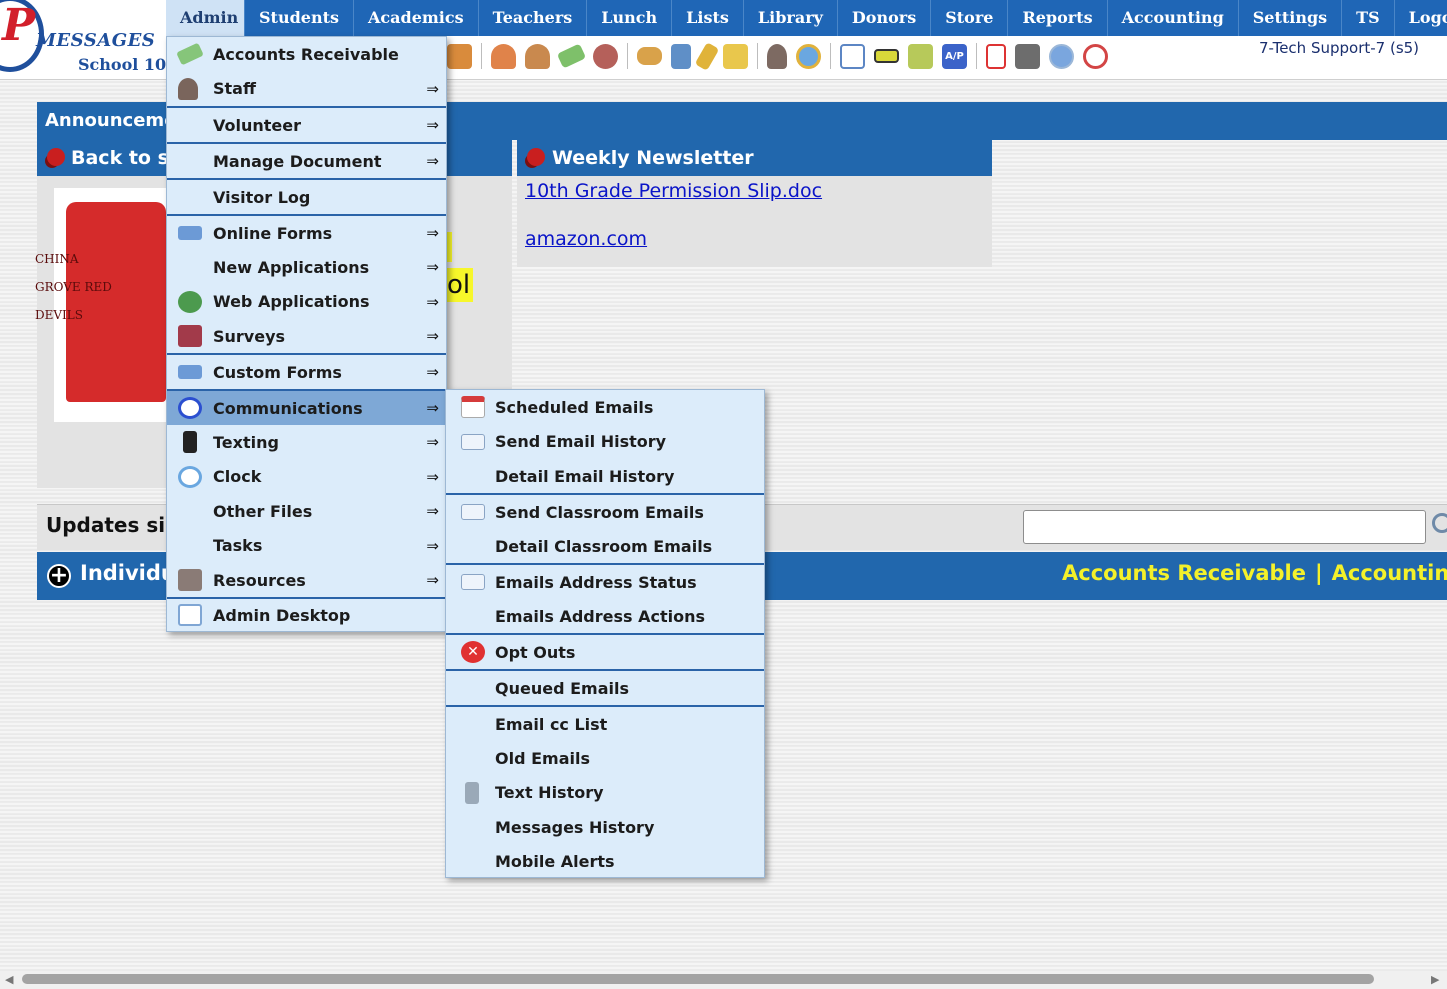  Describe the element at coordinates (605, 56) in the screenshot. I see `people-icon` at that location.